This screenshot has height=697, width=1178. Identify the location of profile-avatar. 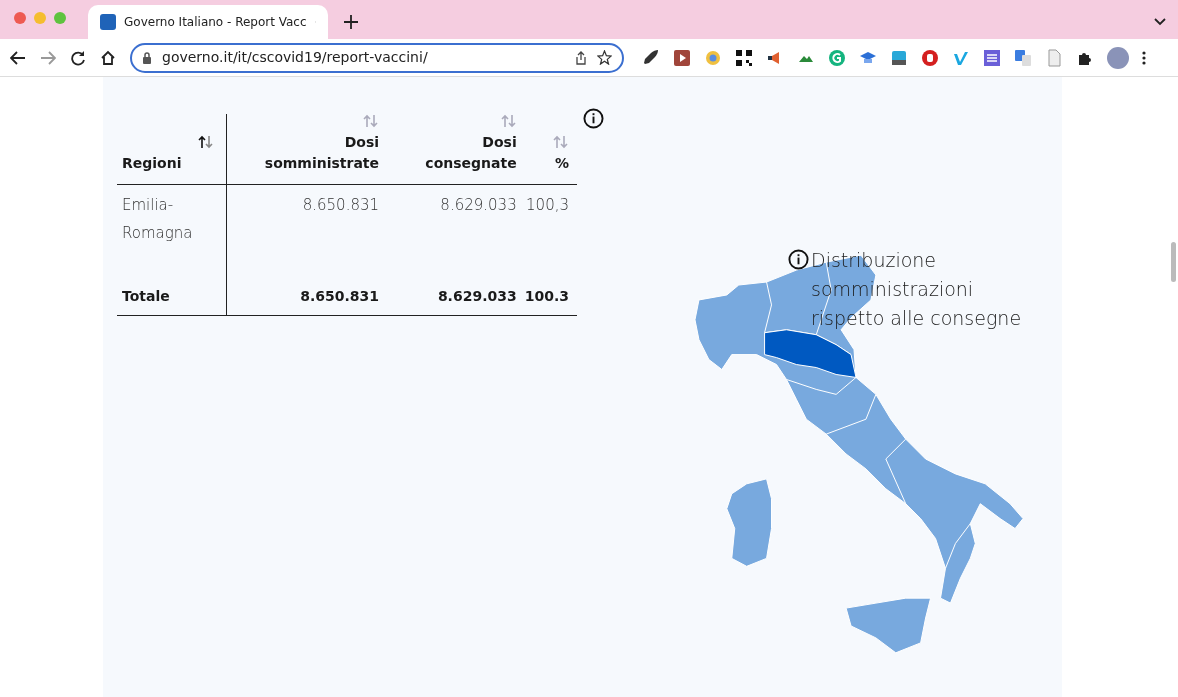
(1118, 57).